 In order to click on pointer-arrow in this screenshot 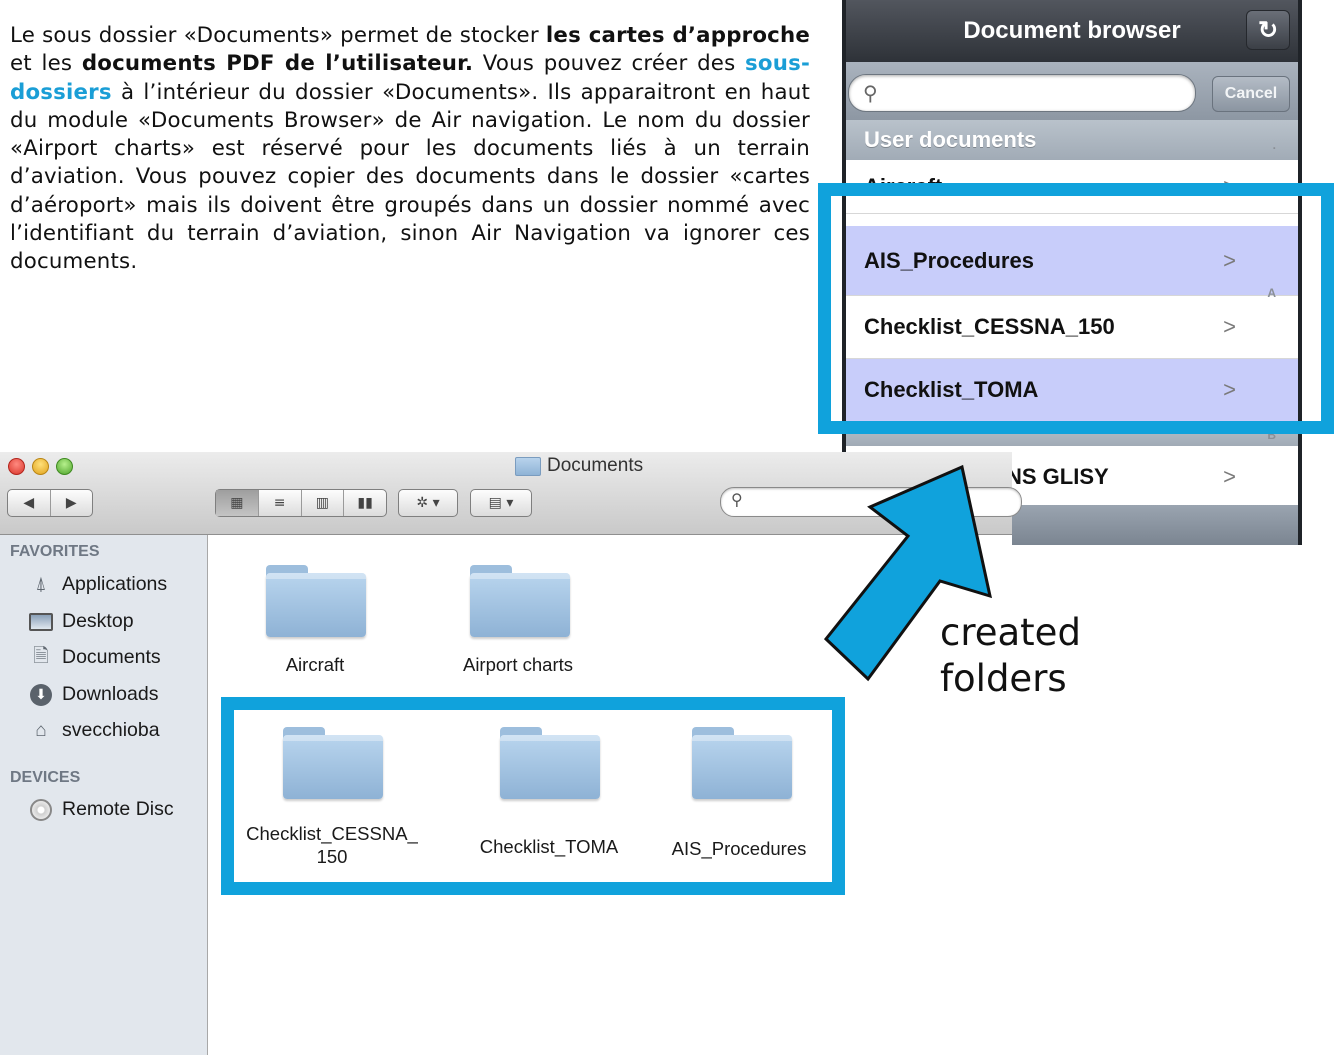, I will do `click(908, 573)`.